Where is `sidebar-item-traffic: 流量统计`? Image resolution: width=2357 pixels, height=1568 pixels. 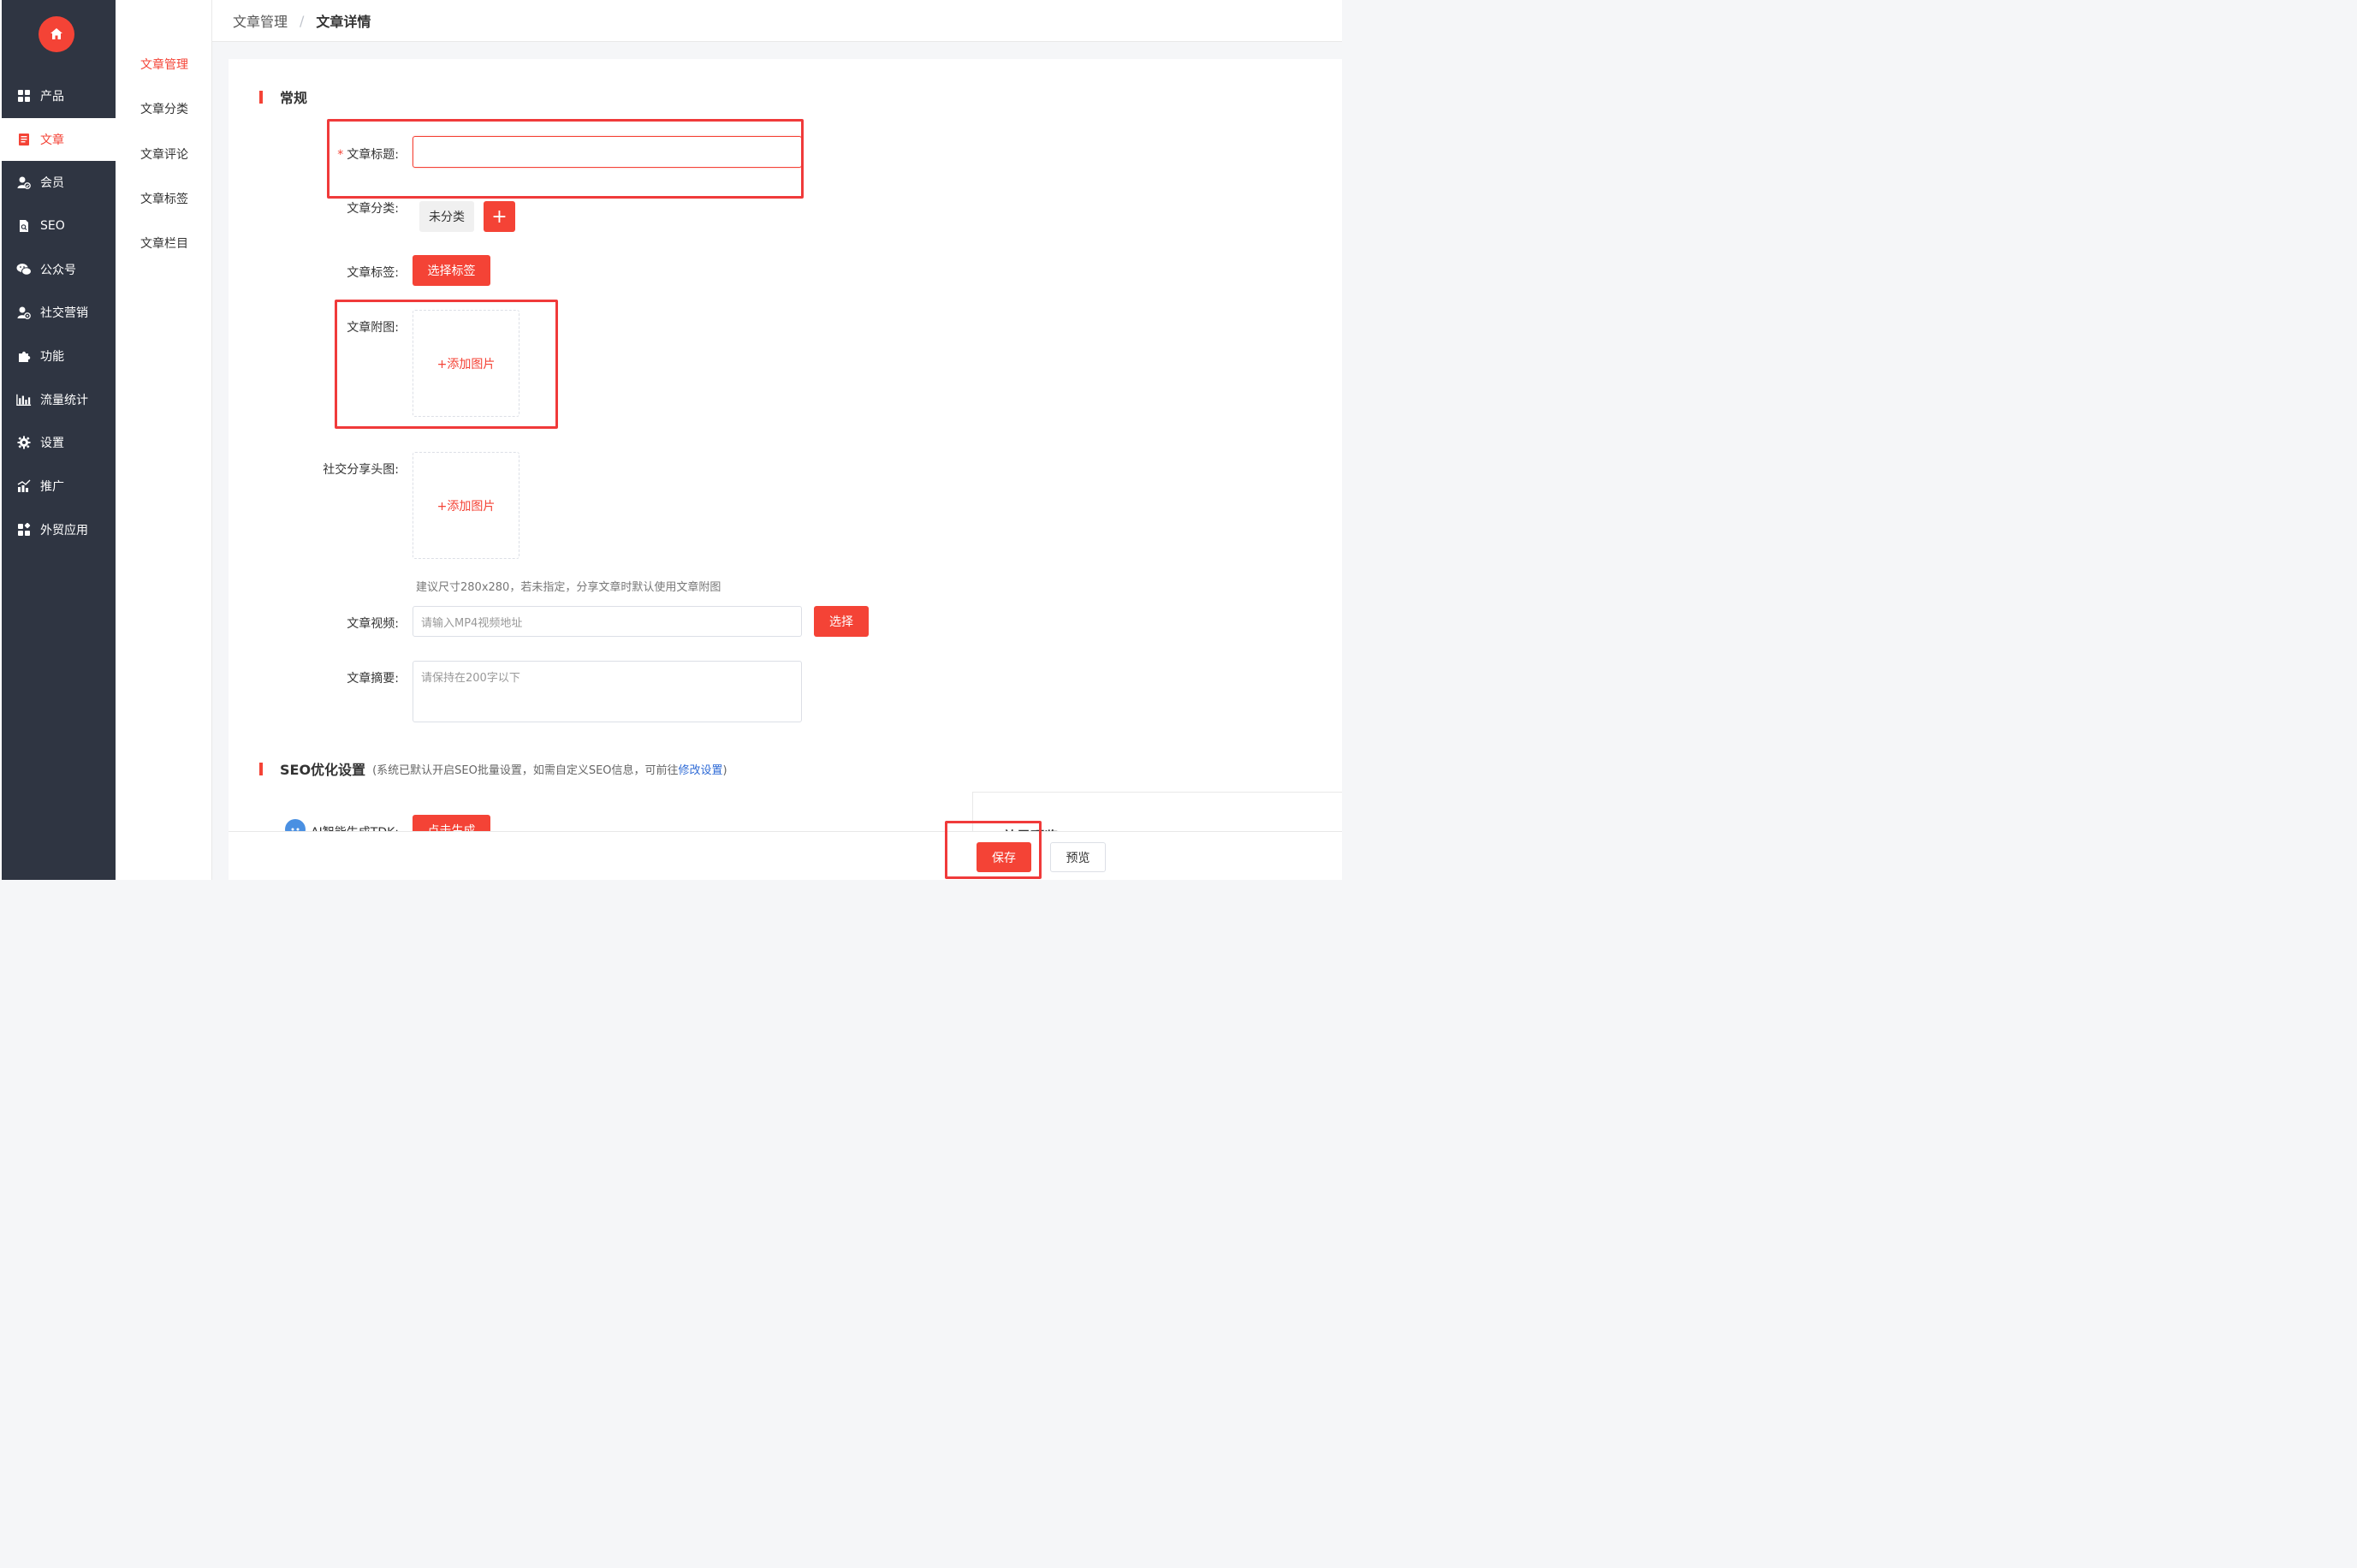
sidebar-item-traffic: 流量统计 is located at coordinates (58, 399).